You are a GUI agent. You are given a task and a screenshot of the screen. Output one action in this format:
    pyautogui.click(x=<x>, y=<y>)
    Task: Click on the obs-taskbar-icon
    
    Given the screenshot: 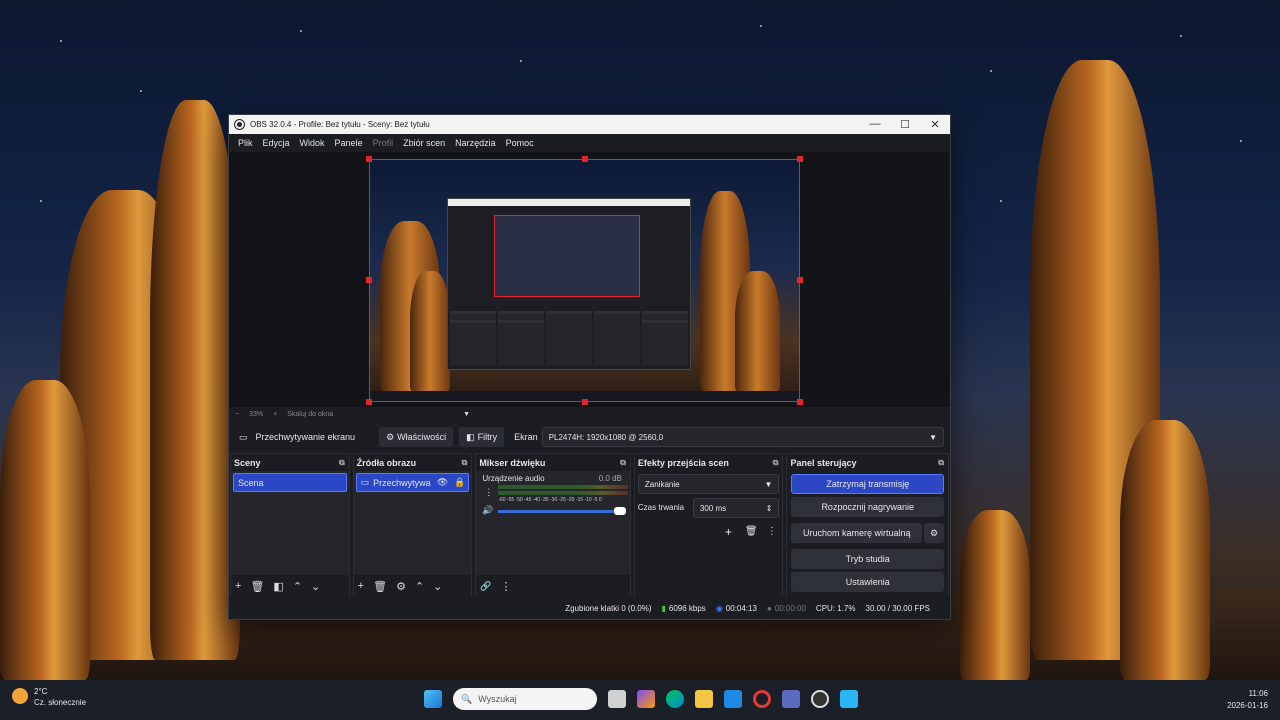 What is the action you would take?
    pyautogui.click(x=820, y=699)
    